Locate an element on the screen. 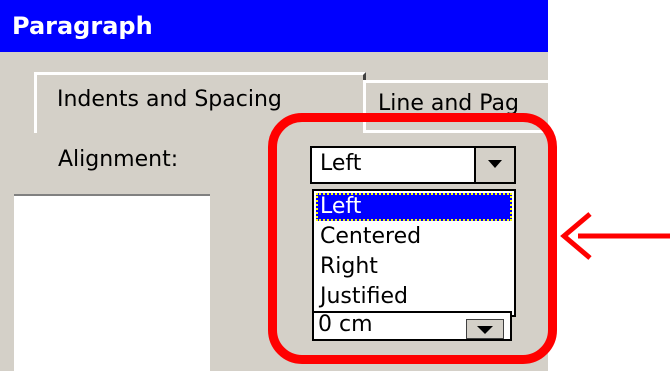 The width and height of the screenshot is (670, 371). preview-panel is located at coordinates (112, 282).